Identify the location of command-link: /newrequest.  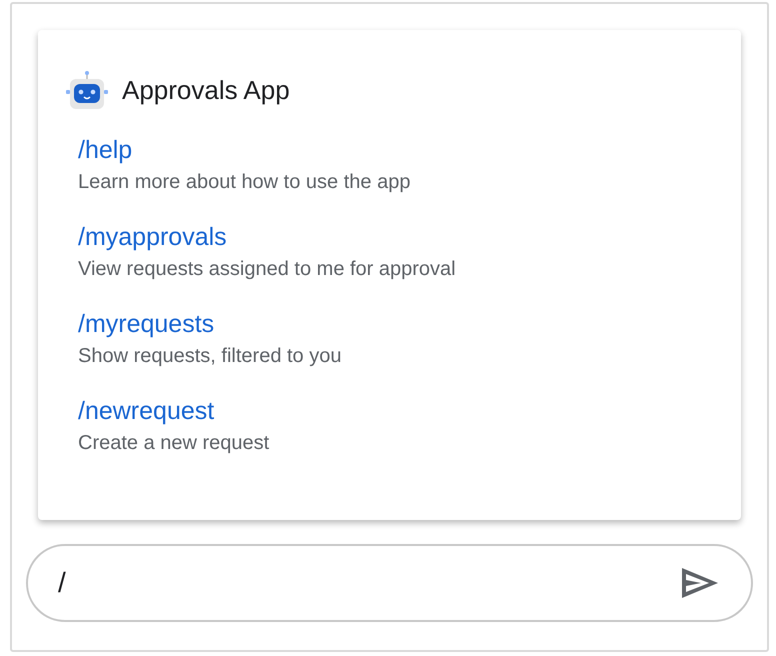
(146, 411).